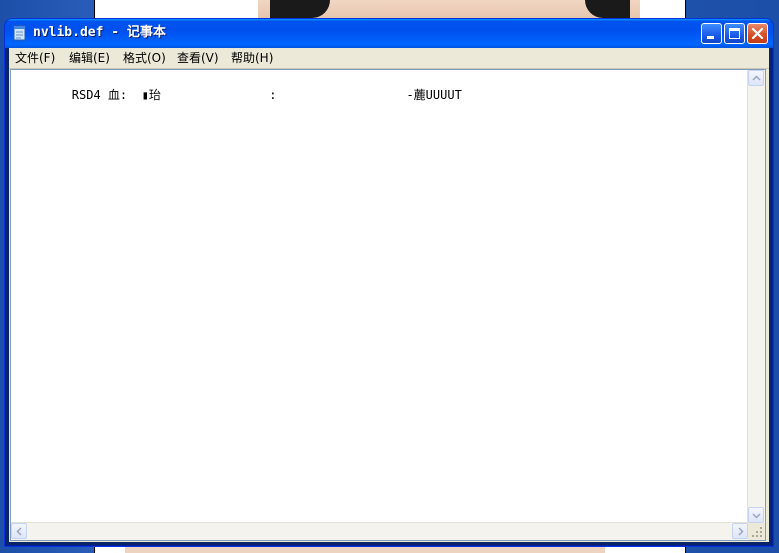 The width and height of the screenshot is (779, 553). What do you see at coordinates (711, 33) in the screenshot?
I see `minimize-button` at bounding box center [711, 33].